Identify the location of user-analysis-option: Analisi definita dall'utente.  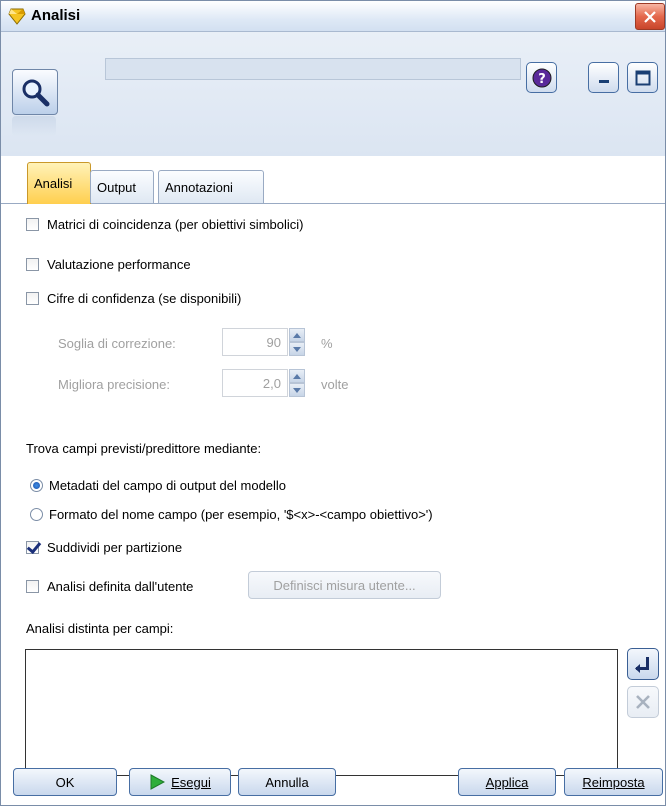
(109, 586).